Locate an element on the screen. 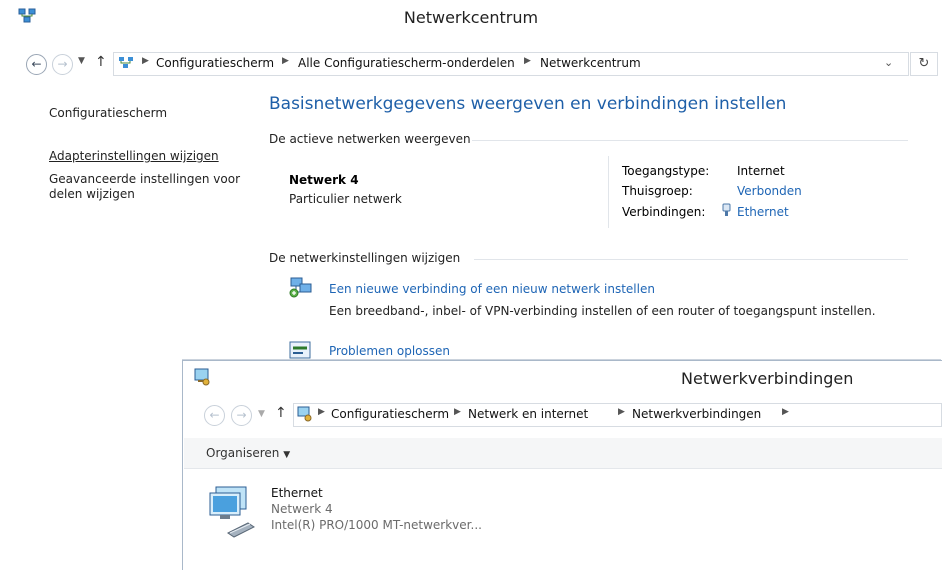 Image resolution: width=942 pixels, height=570 pixels. section-change-settings: De netwerkinstellingen wijzigen is located at coordinates (365, 258).